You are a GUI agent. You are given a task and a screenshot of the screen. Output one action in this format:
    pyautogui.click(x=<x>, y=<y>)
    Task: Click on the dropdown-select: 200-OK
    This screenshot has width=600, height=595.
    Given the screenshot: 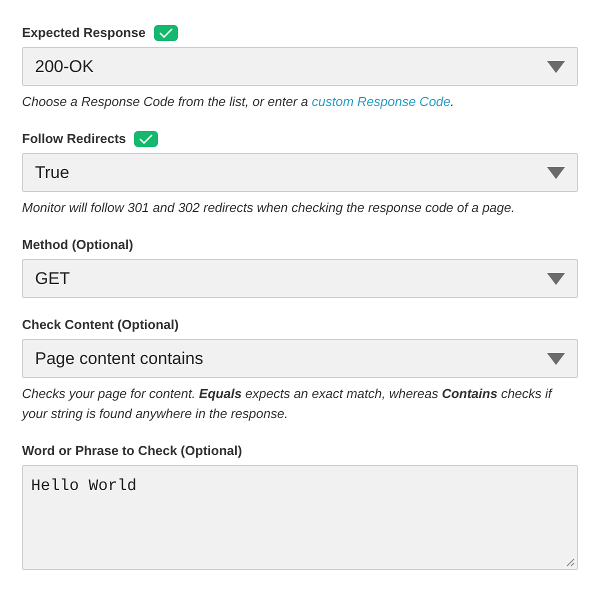 What is the action you would take?
    pyautogui.click(x=300, y=66)
    